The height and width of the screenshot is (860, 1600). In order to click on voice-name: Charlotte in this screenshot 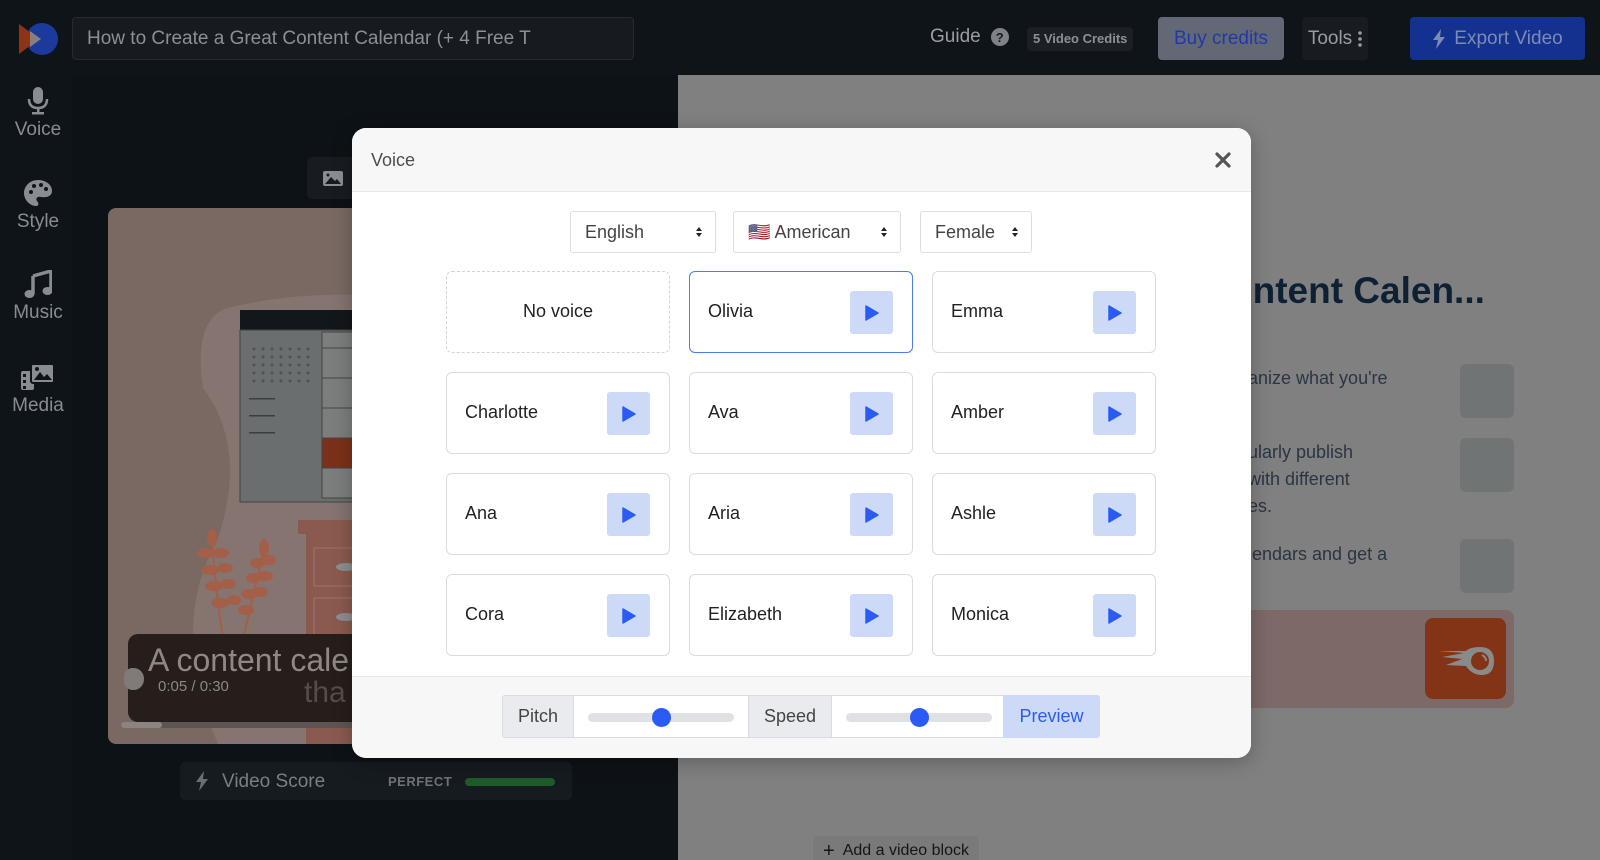, I will do `click(502, 412)`.